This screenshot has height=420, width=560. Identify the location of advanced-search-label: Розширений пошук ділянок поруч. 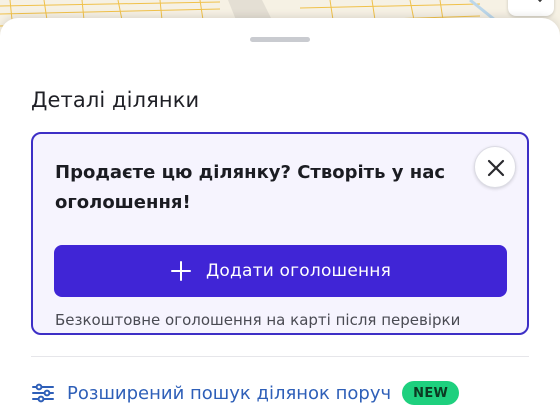
(229, 393).